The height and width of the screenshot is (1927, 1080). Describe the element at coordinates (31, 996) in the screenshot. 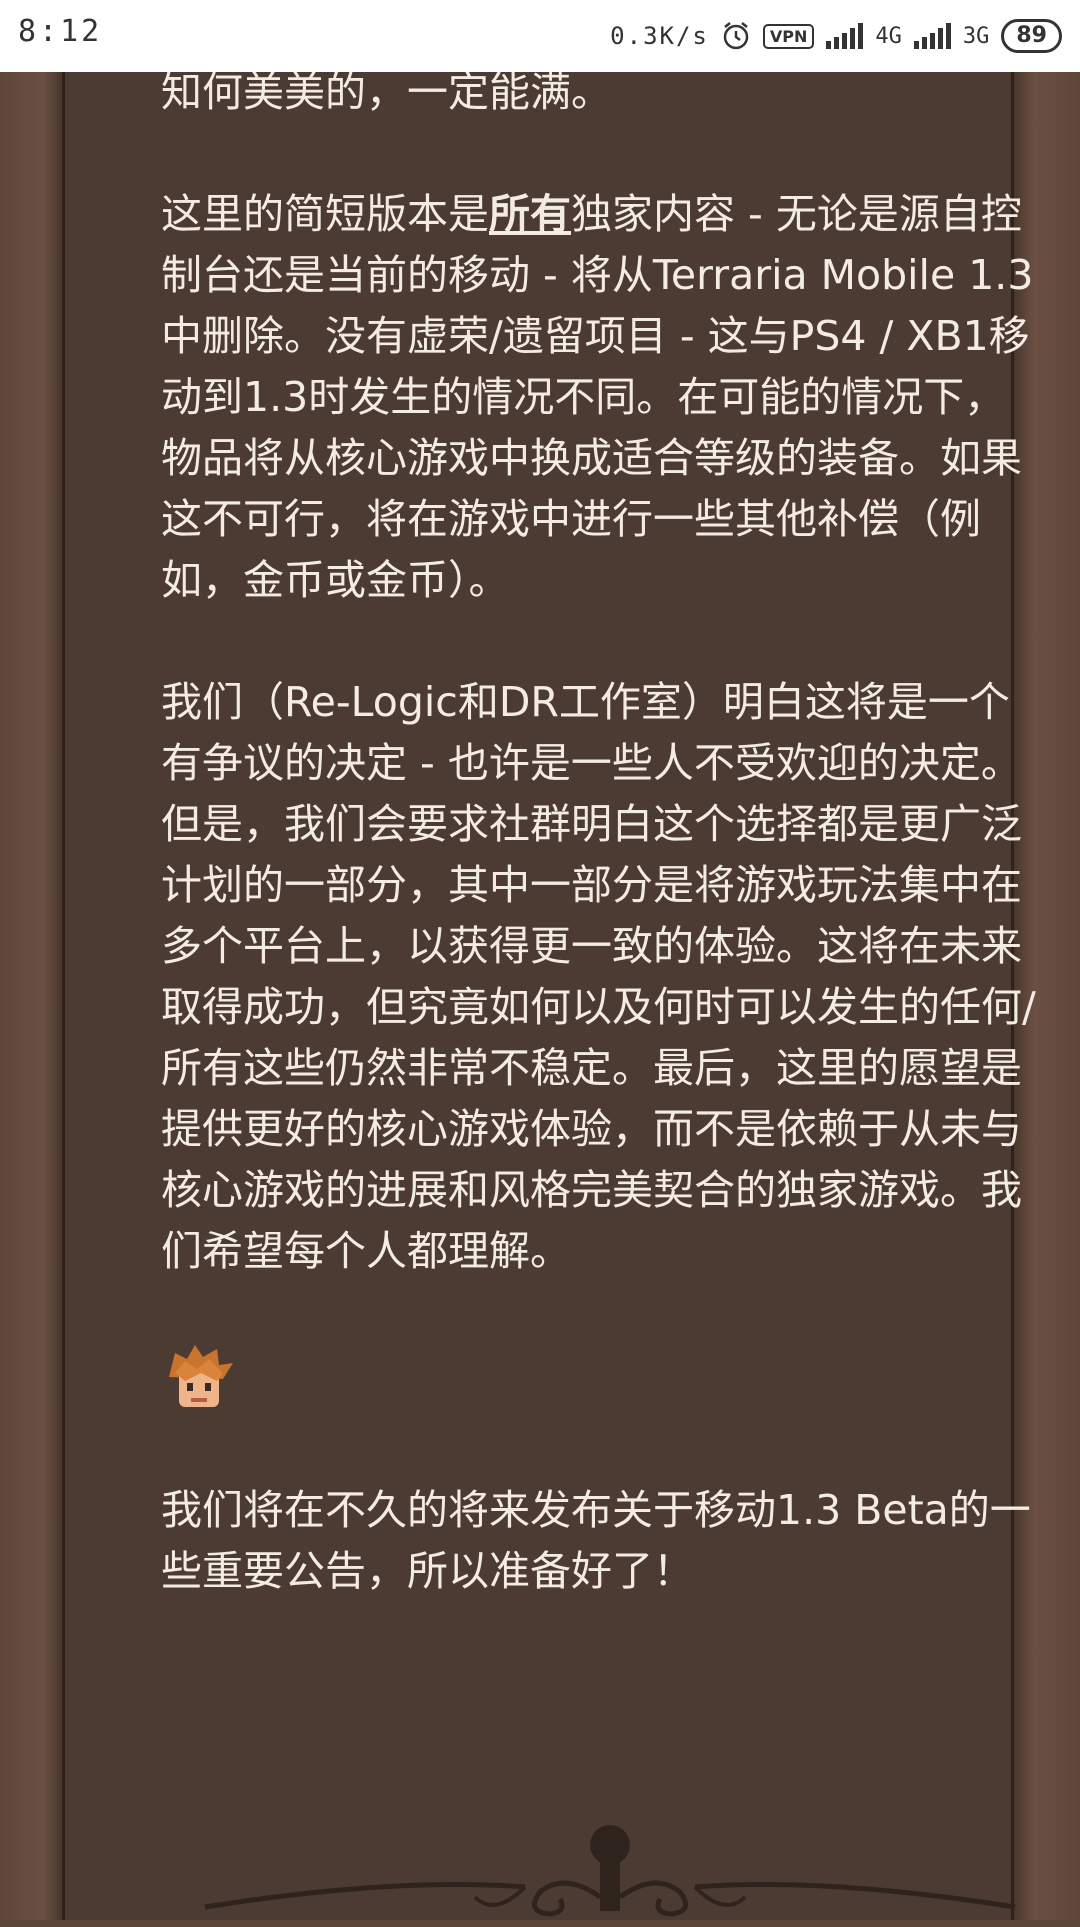

I see `left-decorative-rail` at that location.